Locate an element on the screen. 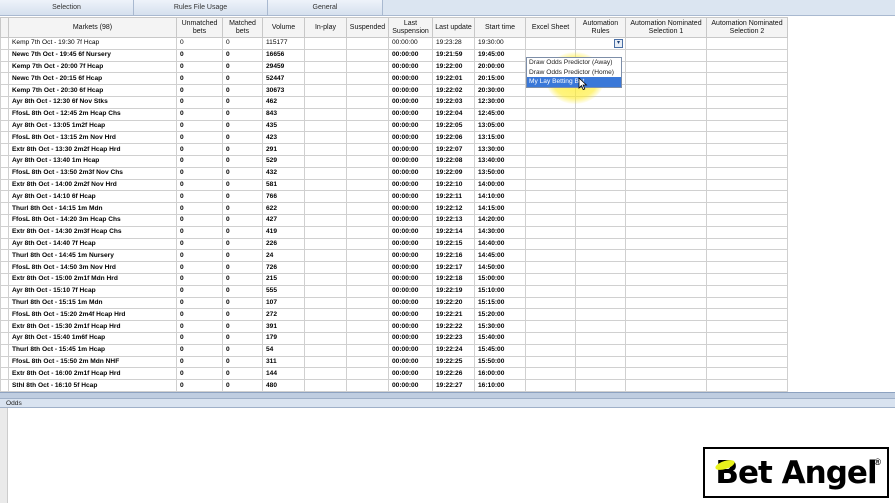 The height and width of the screenshot is (503, 895). volume-cell: 555 is located at coordinates (283, 291).